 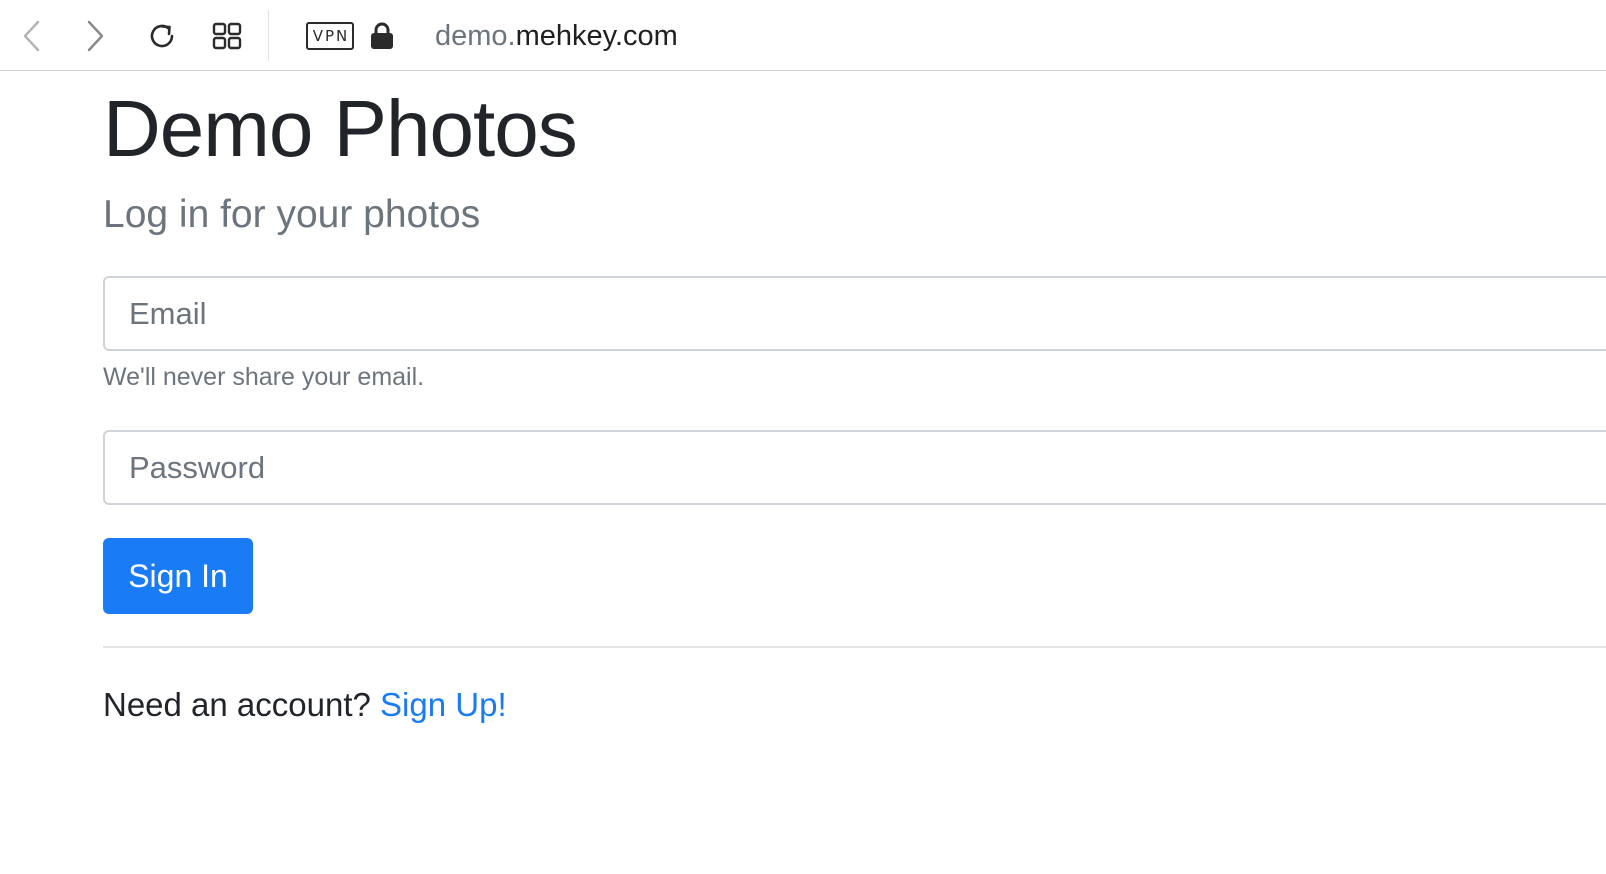 I want to click on reload-icon, so click(x=162, y=36).